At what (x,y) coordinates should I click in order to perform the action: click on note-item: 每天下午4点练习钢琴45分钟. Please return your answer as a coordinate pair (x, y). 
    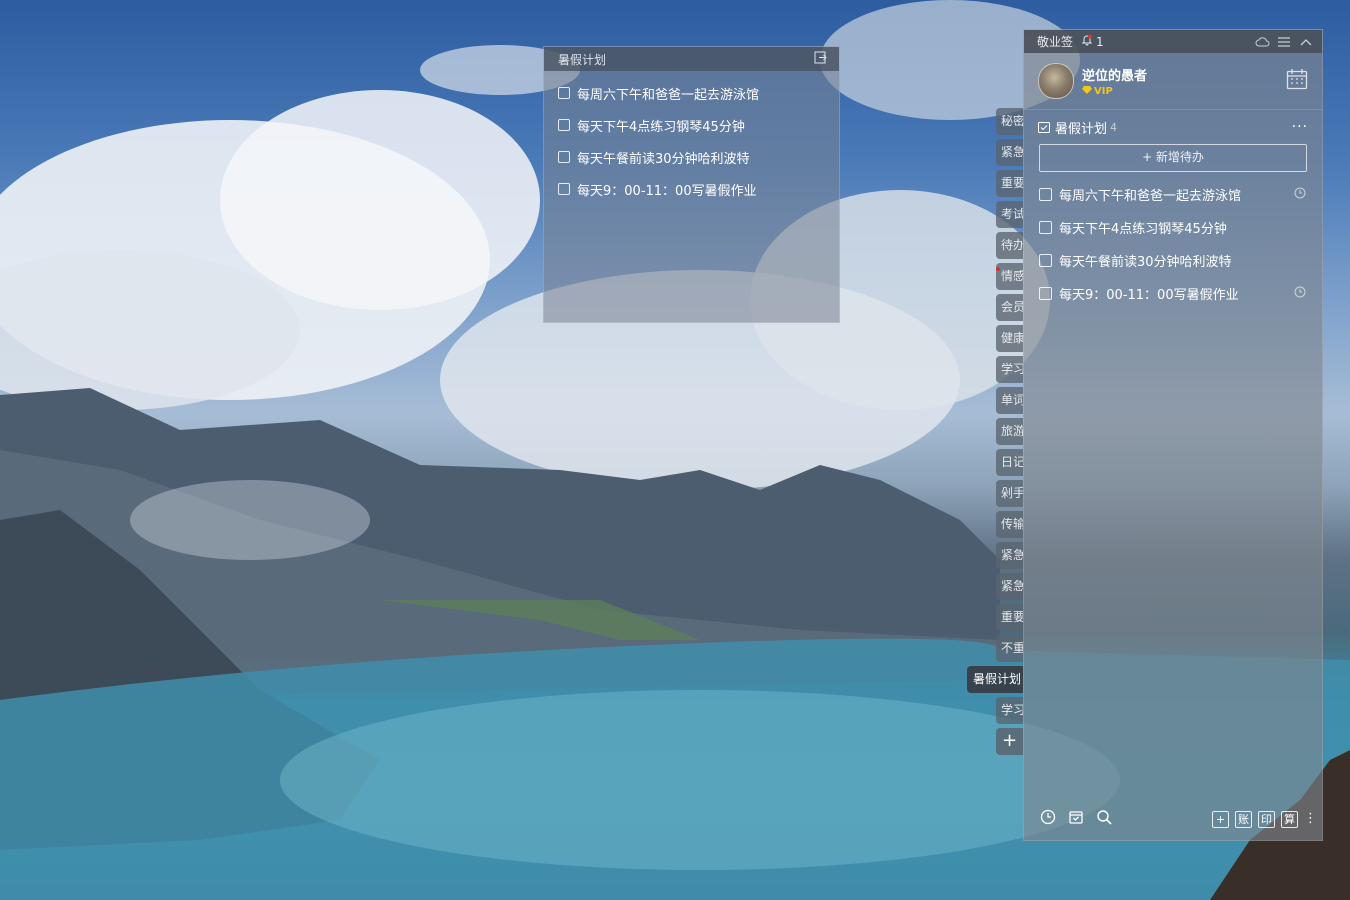
    Looking at the image, I should click on (698, 125).